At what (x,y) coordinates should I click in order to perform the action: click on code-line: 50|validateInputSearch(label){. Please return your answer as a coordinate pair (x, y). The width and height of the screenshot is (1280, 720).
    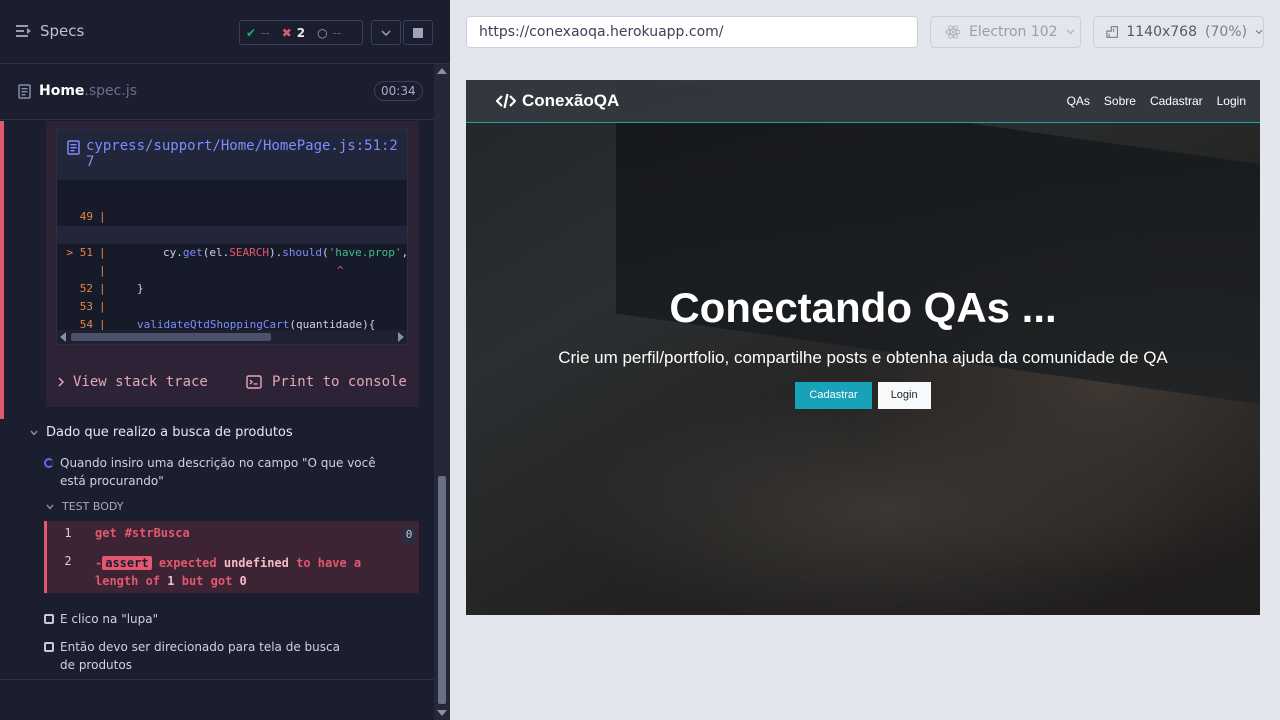
    Looking at the image, I should click on (232, 224).